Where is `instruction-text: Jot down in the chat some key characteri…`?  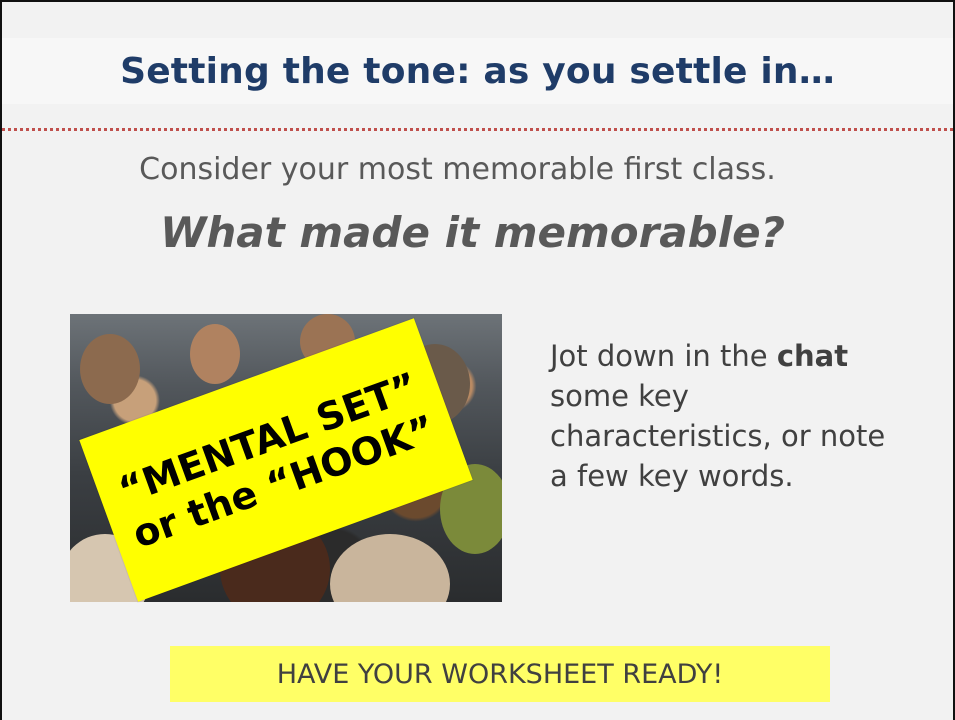 instruction-text: Jot down in the chat some key characteri… is located at coordinates (720, 416).